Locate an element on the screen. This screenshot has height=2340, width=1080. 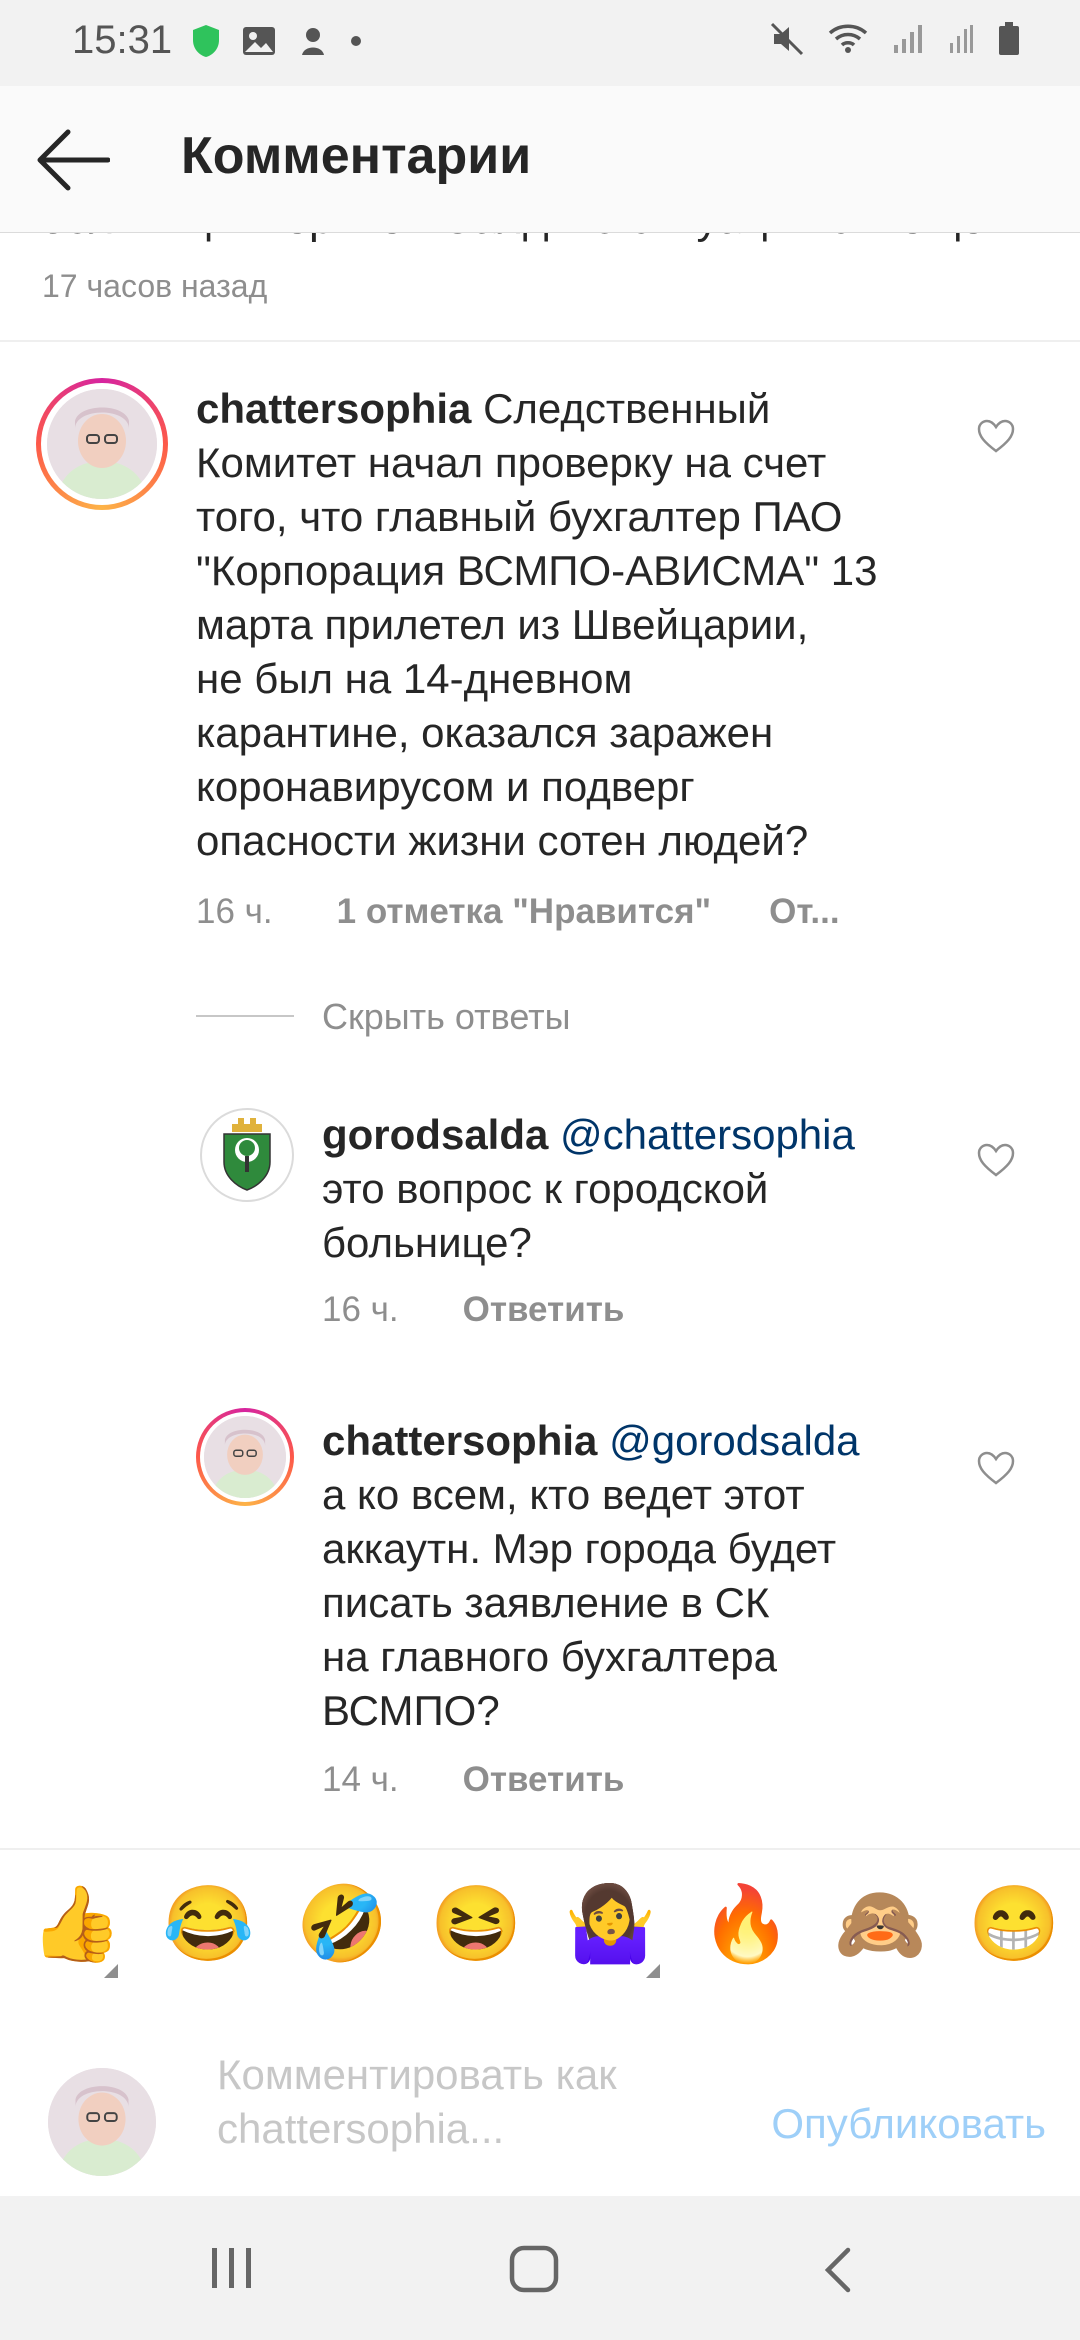
emoji-rofl: 🤣 is located at coordinates (342, 1924).